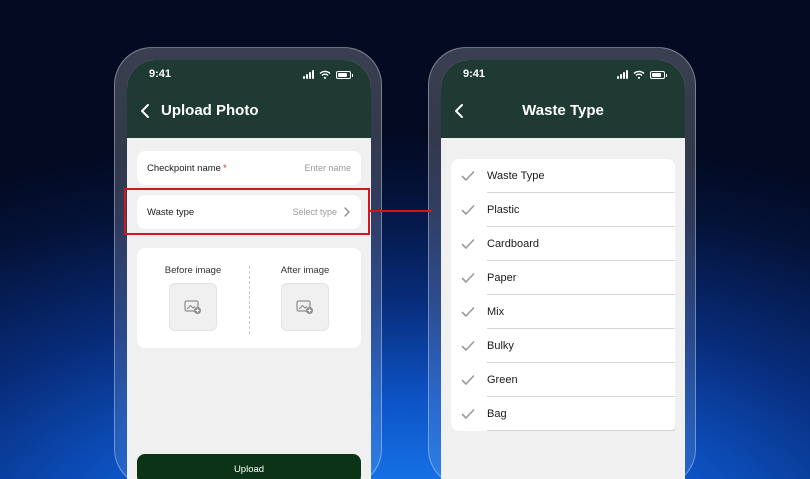 The width and height of the screenshot is (810, 479). Describe the element at coordinates (563, 176) in the screenshot. I see `waste-type-option: Waste Type` at that location.